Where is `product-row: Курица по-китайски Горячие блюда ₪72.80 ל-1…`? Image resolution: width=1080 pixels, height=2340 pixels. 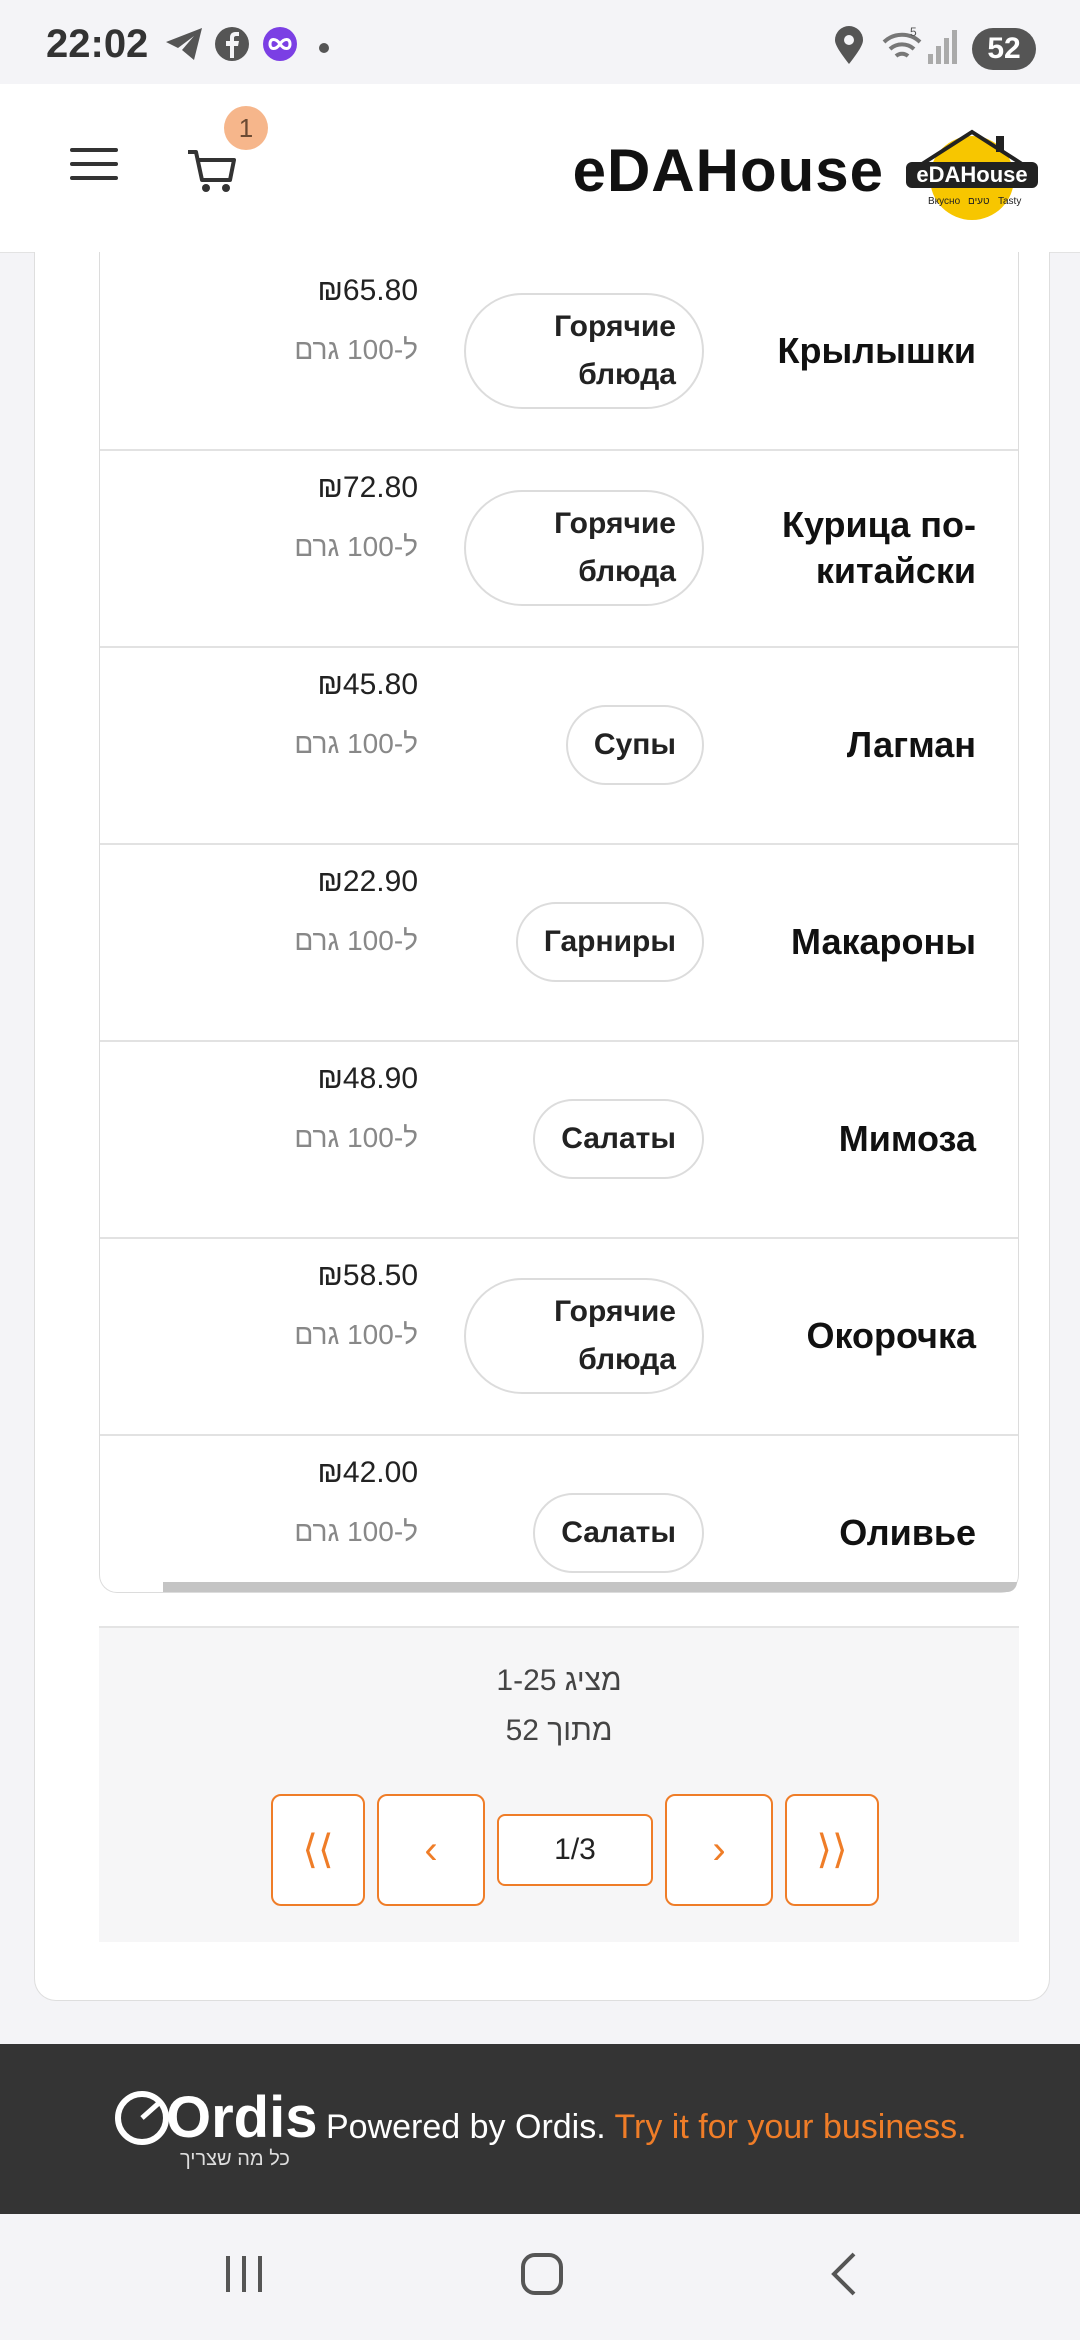 product-row: Курица по-китайски Горячие блюда ₪72.80 ל-1… is located at coordinates (559, 548).